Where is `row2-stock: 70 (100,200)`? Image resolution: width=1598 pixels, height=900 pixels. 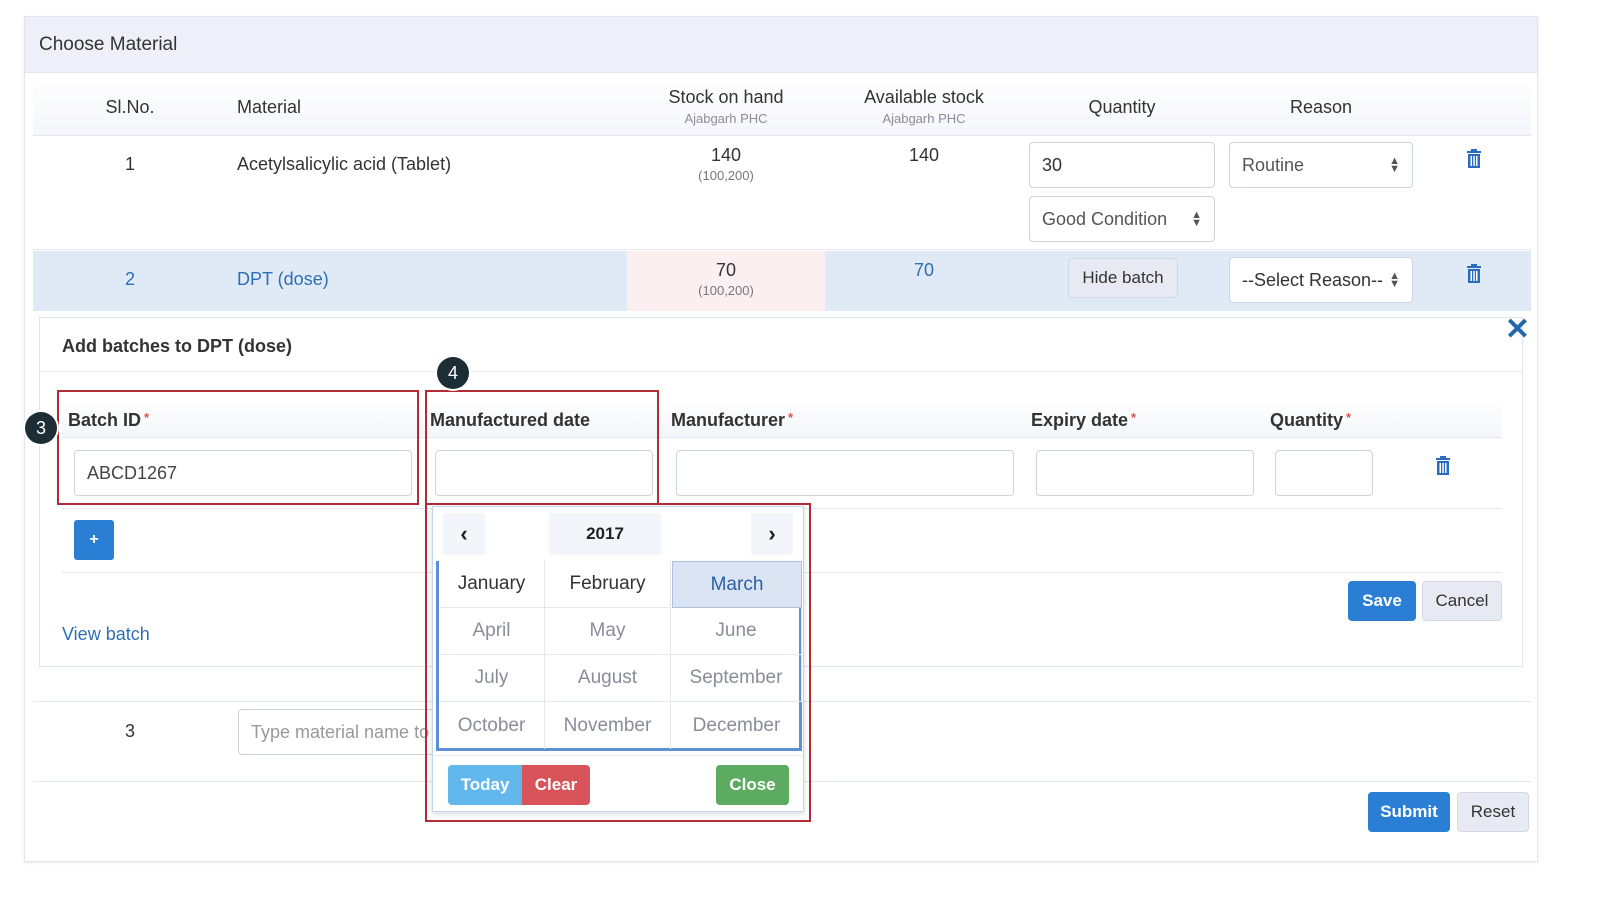 row2-stock: 70 (100,200) is located at coordinates (726, 279).